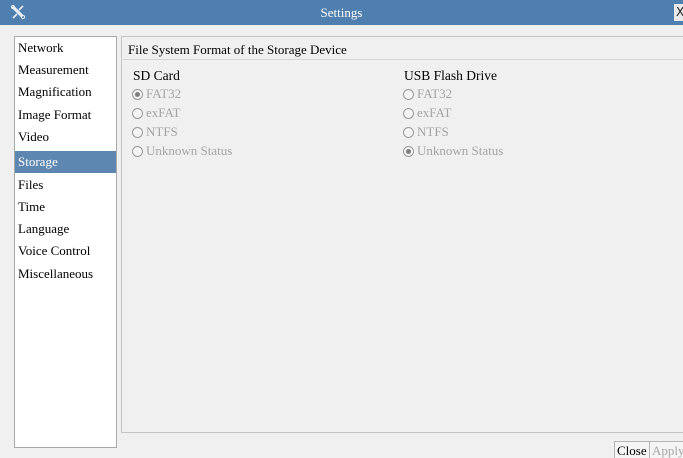 The height and width of the screenshot is (458, 683). Describe the element at coordinates (65, 185) in the screenshot. I see `sidebar-item-files: Files` at that location.